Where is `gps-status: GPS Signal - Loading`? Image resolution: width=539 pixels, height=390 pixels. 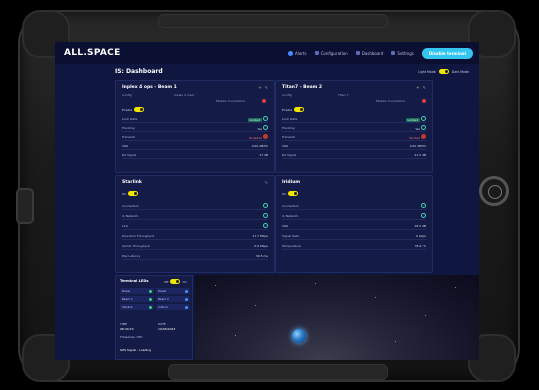 gps-status: GPS Signal - Loading is located at coordinates (136, 350).